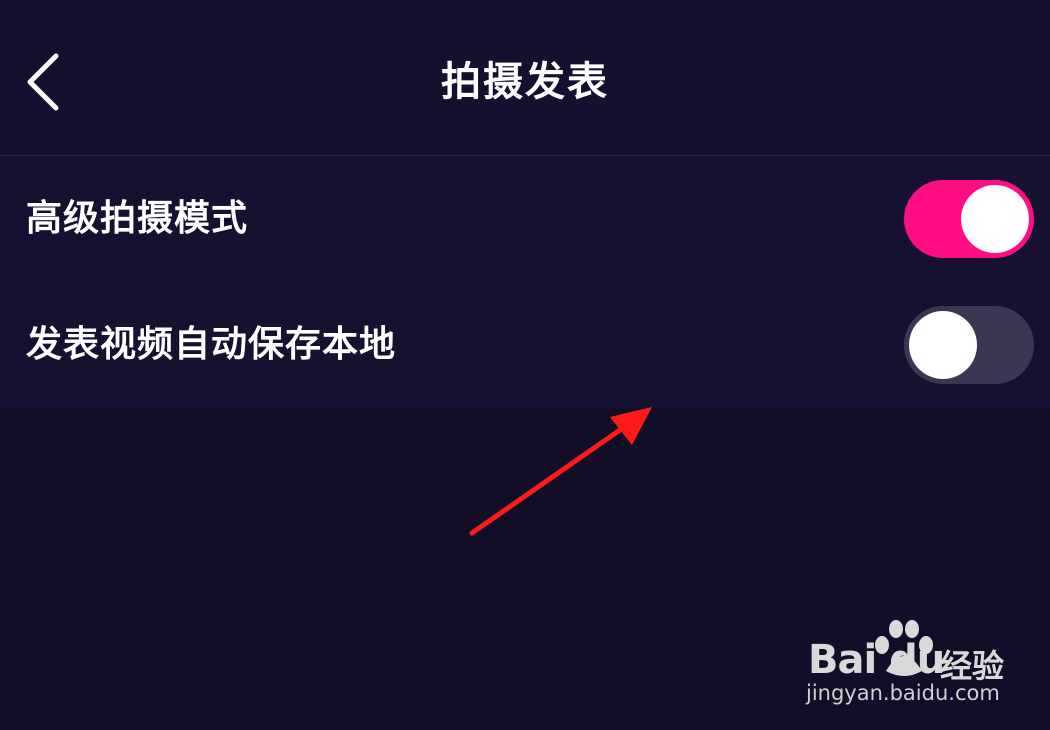 This screenshot has width=1050, height=730. Describe the element at coordinates (137, 218) in the screenshot. I see `setting-label: 高级拍摄模式` at that location.